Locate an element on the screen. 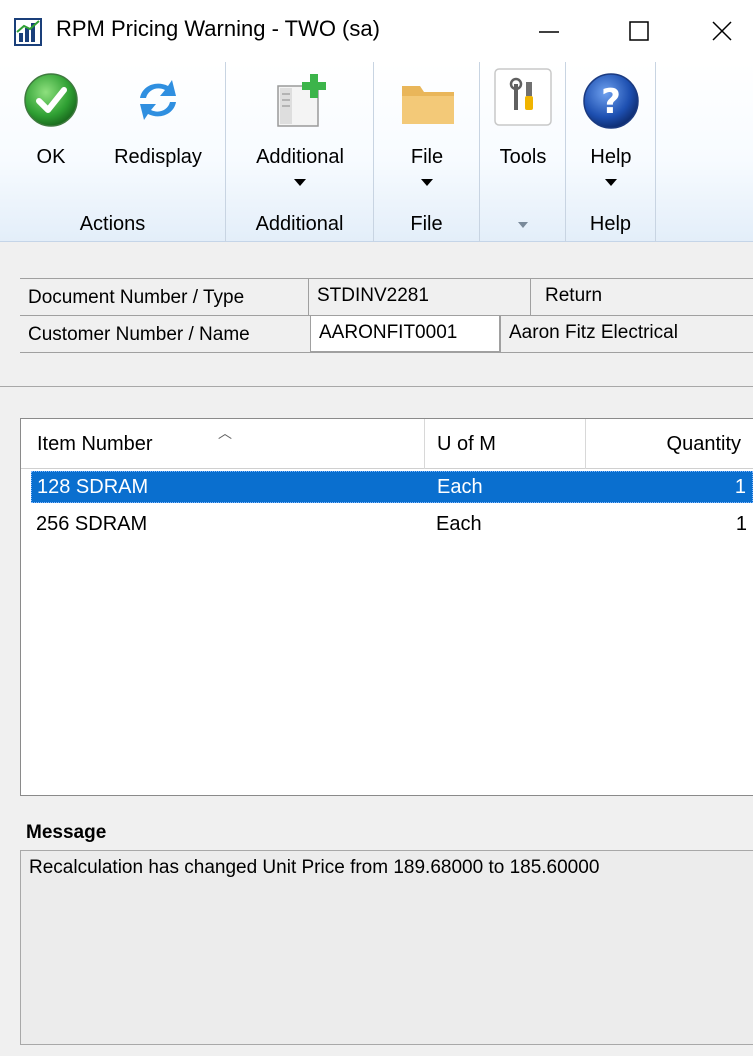 This screenshot has height=1056, width=753. ok-label: OK is located at coordinates (51, 157).